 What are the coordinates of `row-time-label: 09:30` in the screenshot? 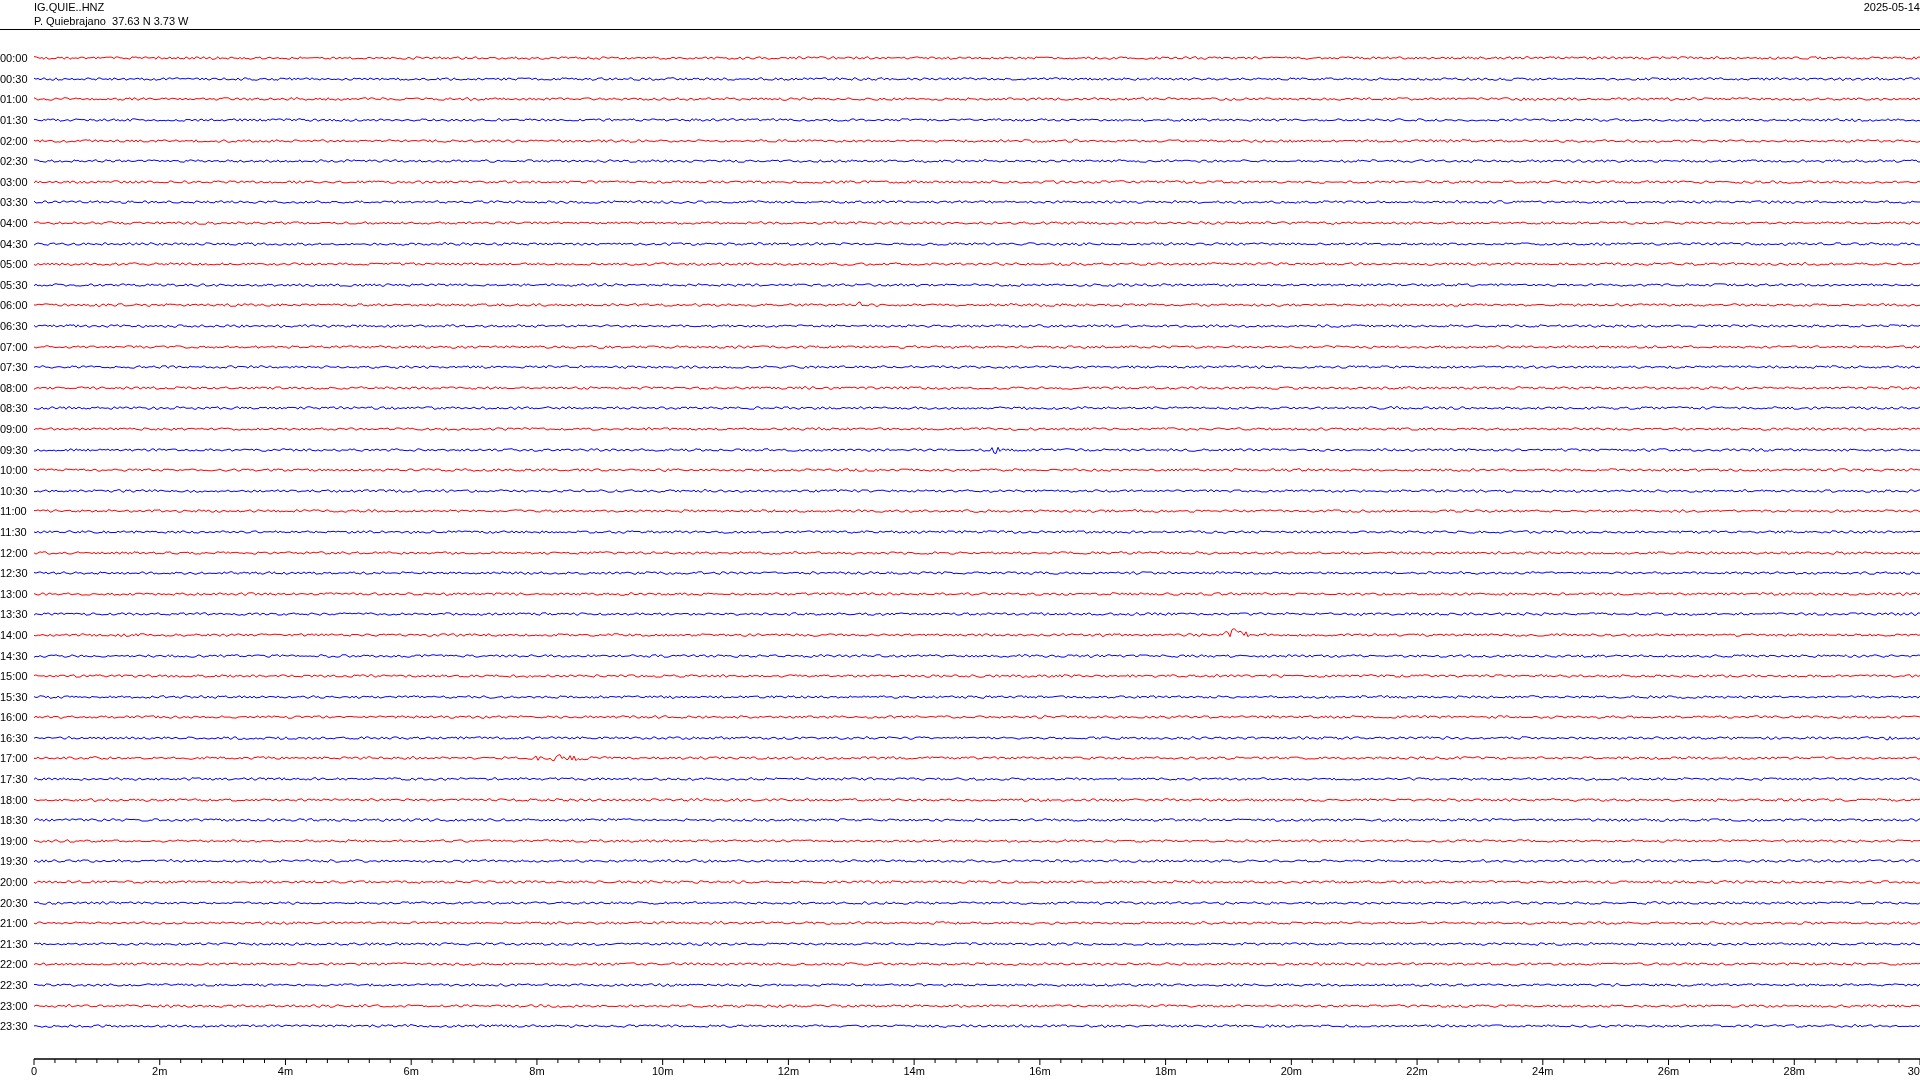 It's located at (14, 449).